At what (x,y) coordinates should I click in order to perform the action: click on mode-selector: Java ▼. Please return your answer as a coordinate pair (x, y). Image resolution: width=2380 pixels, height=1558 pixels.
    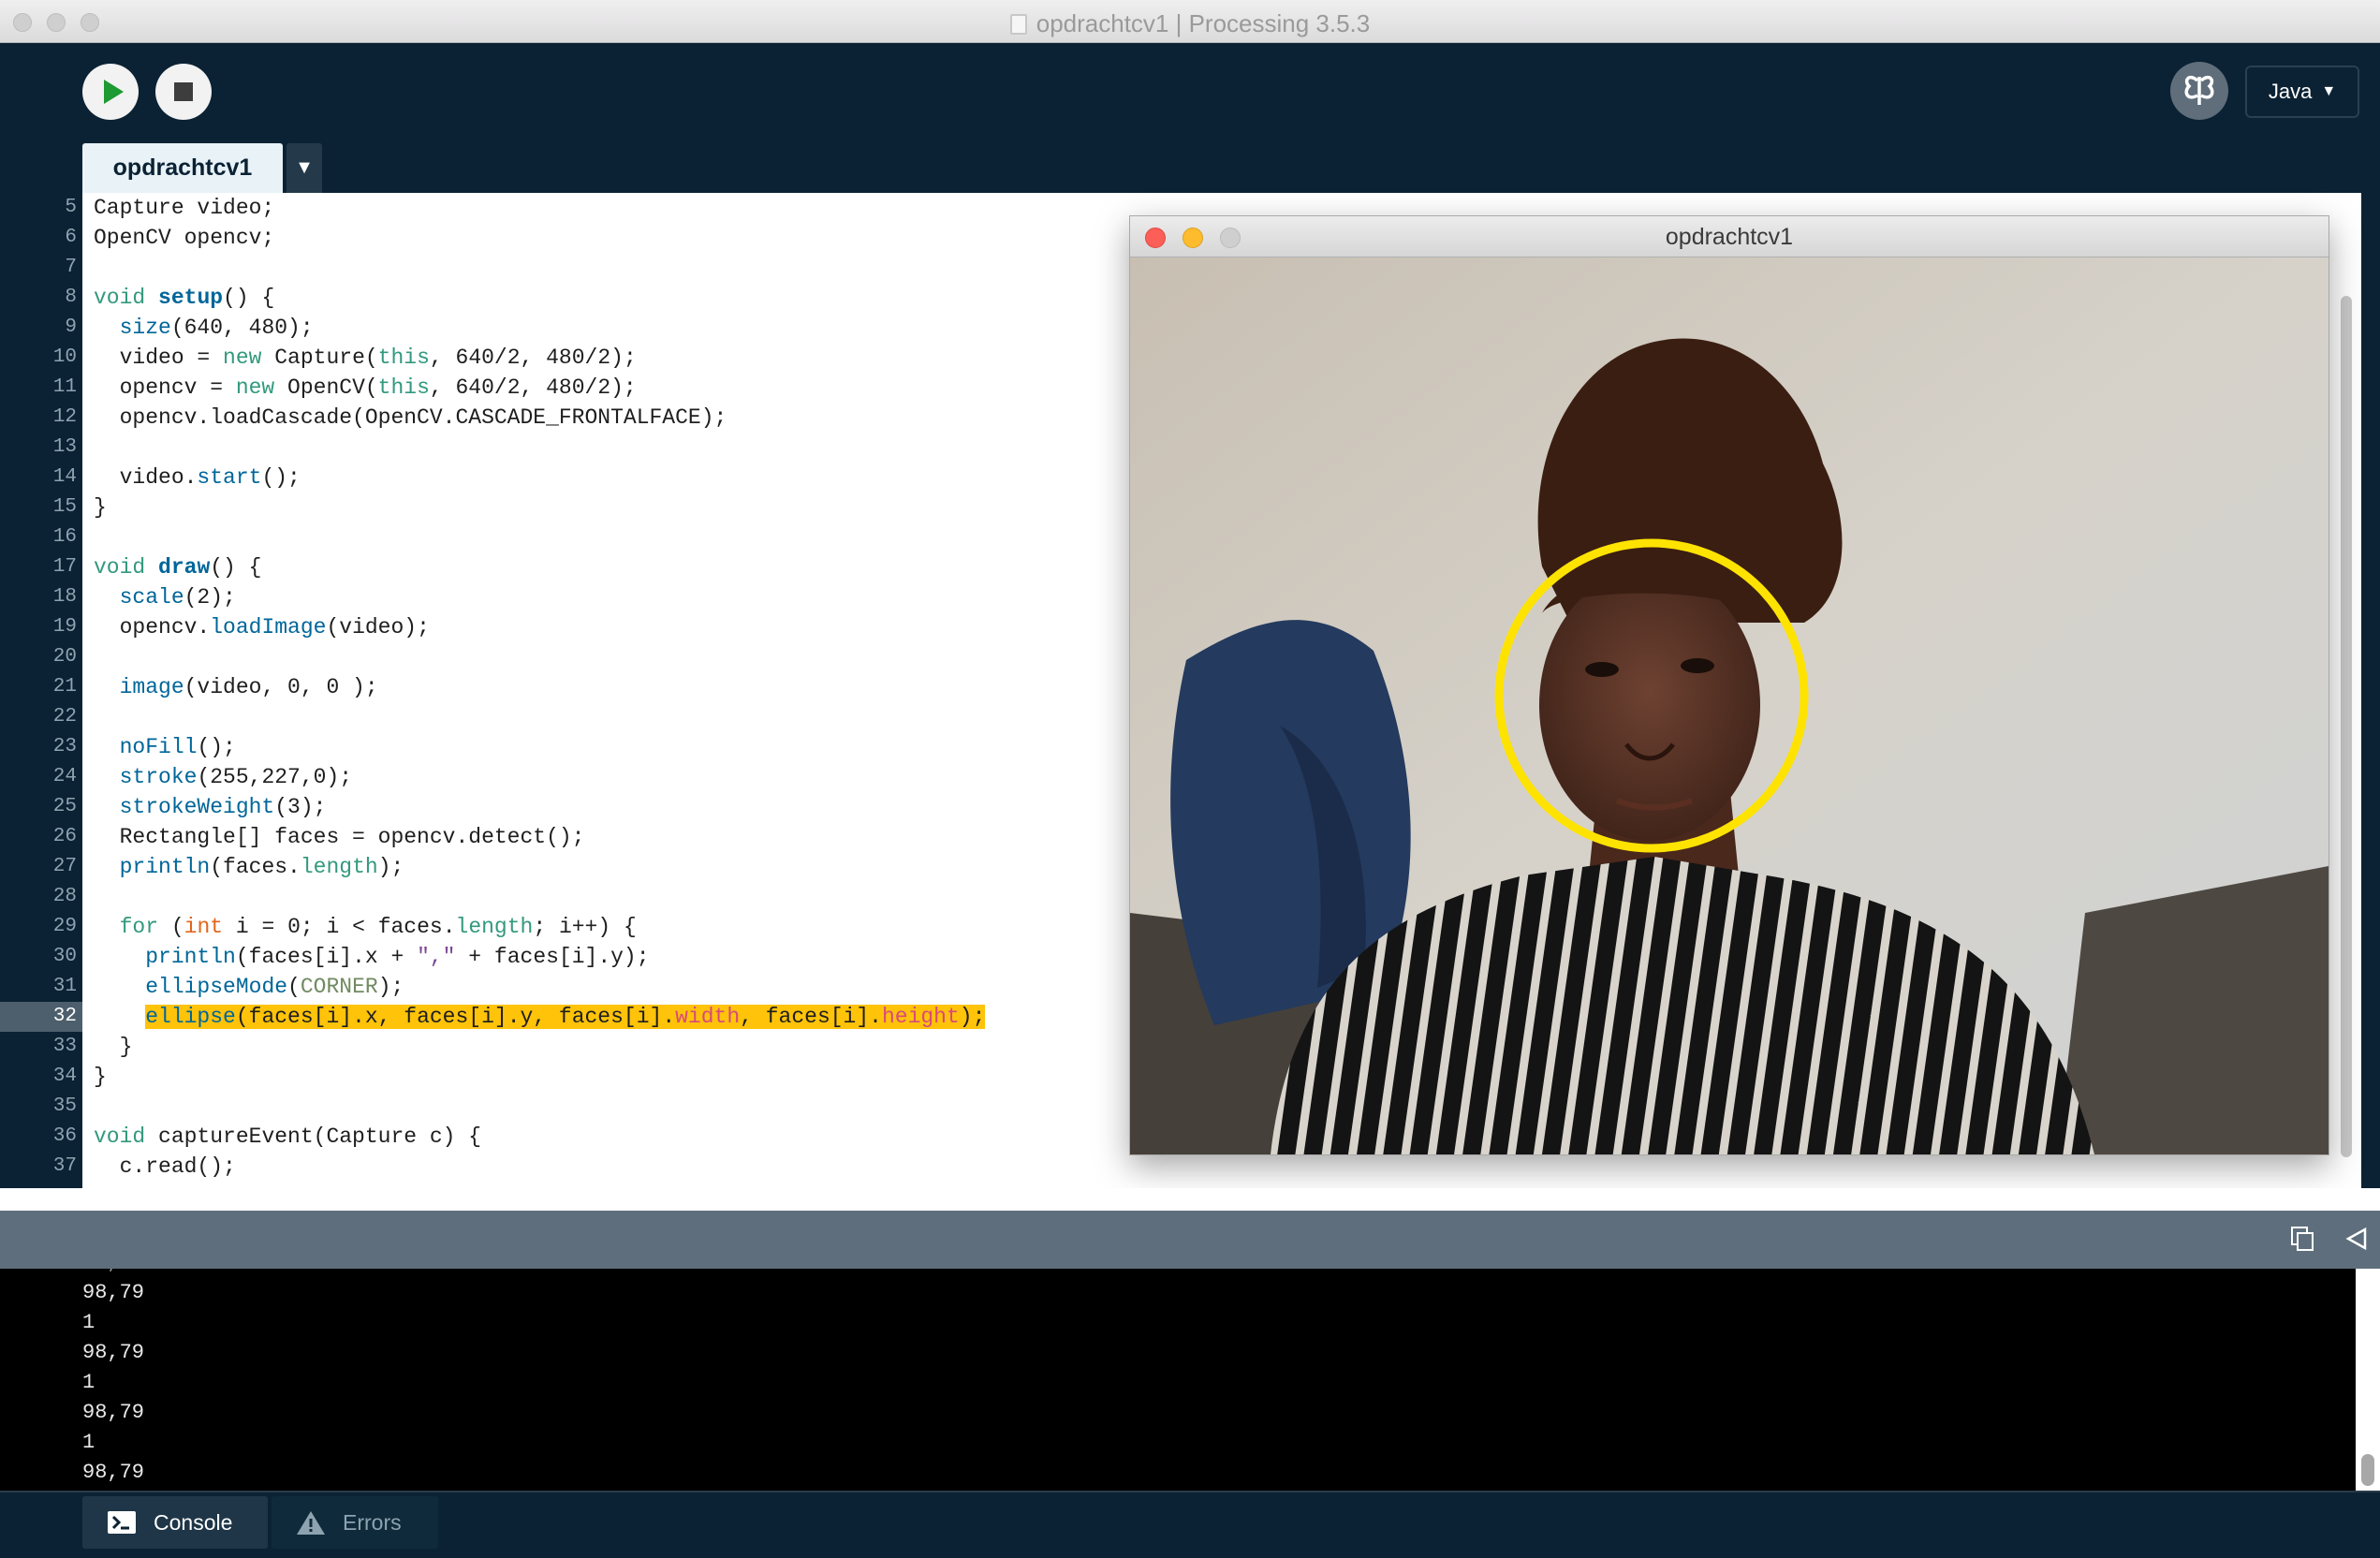
    Looking at the image, I should click on (2302, 92).